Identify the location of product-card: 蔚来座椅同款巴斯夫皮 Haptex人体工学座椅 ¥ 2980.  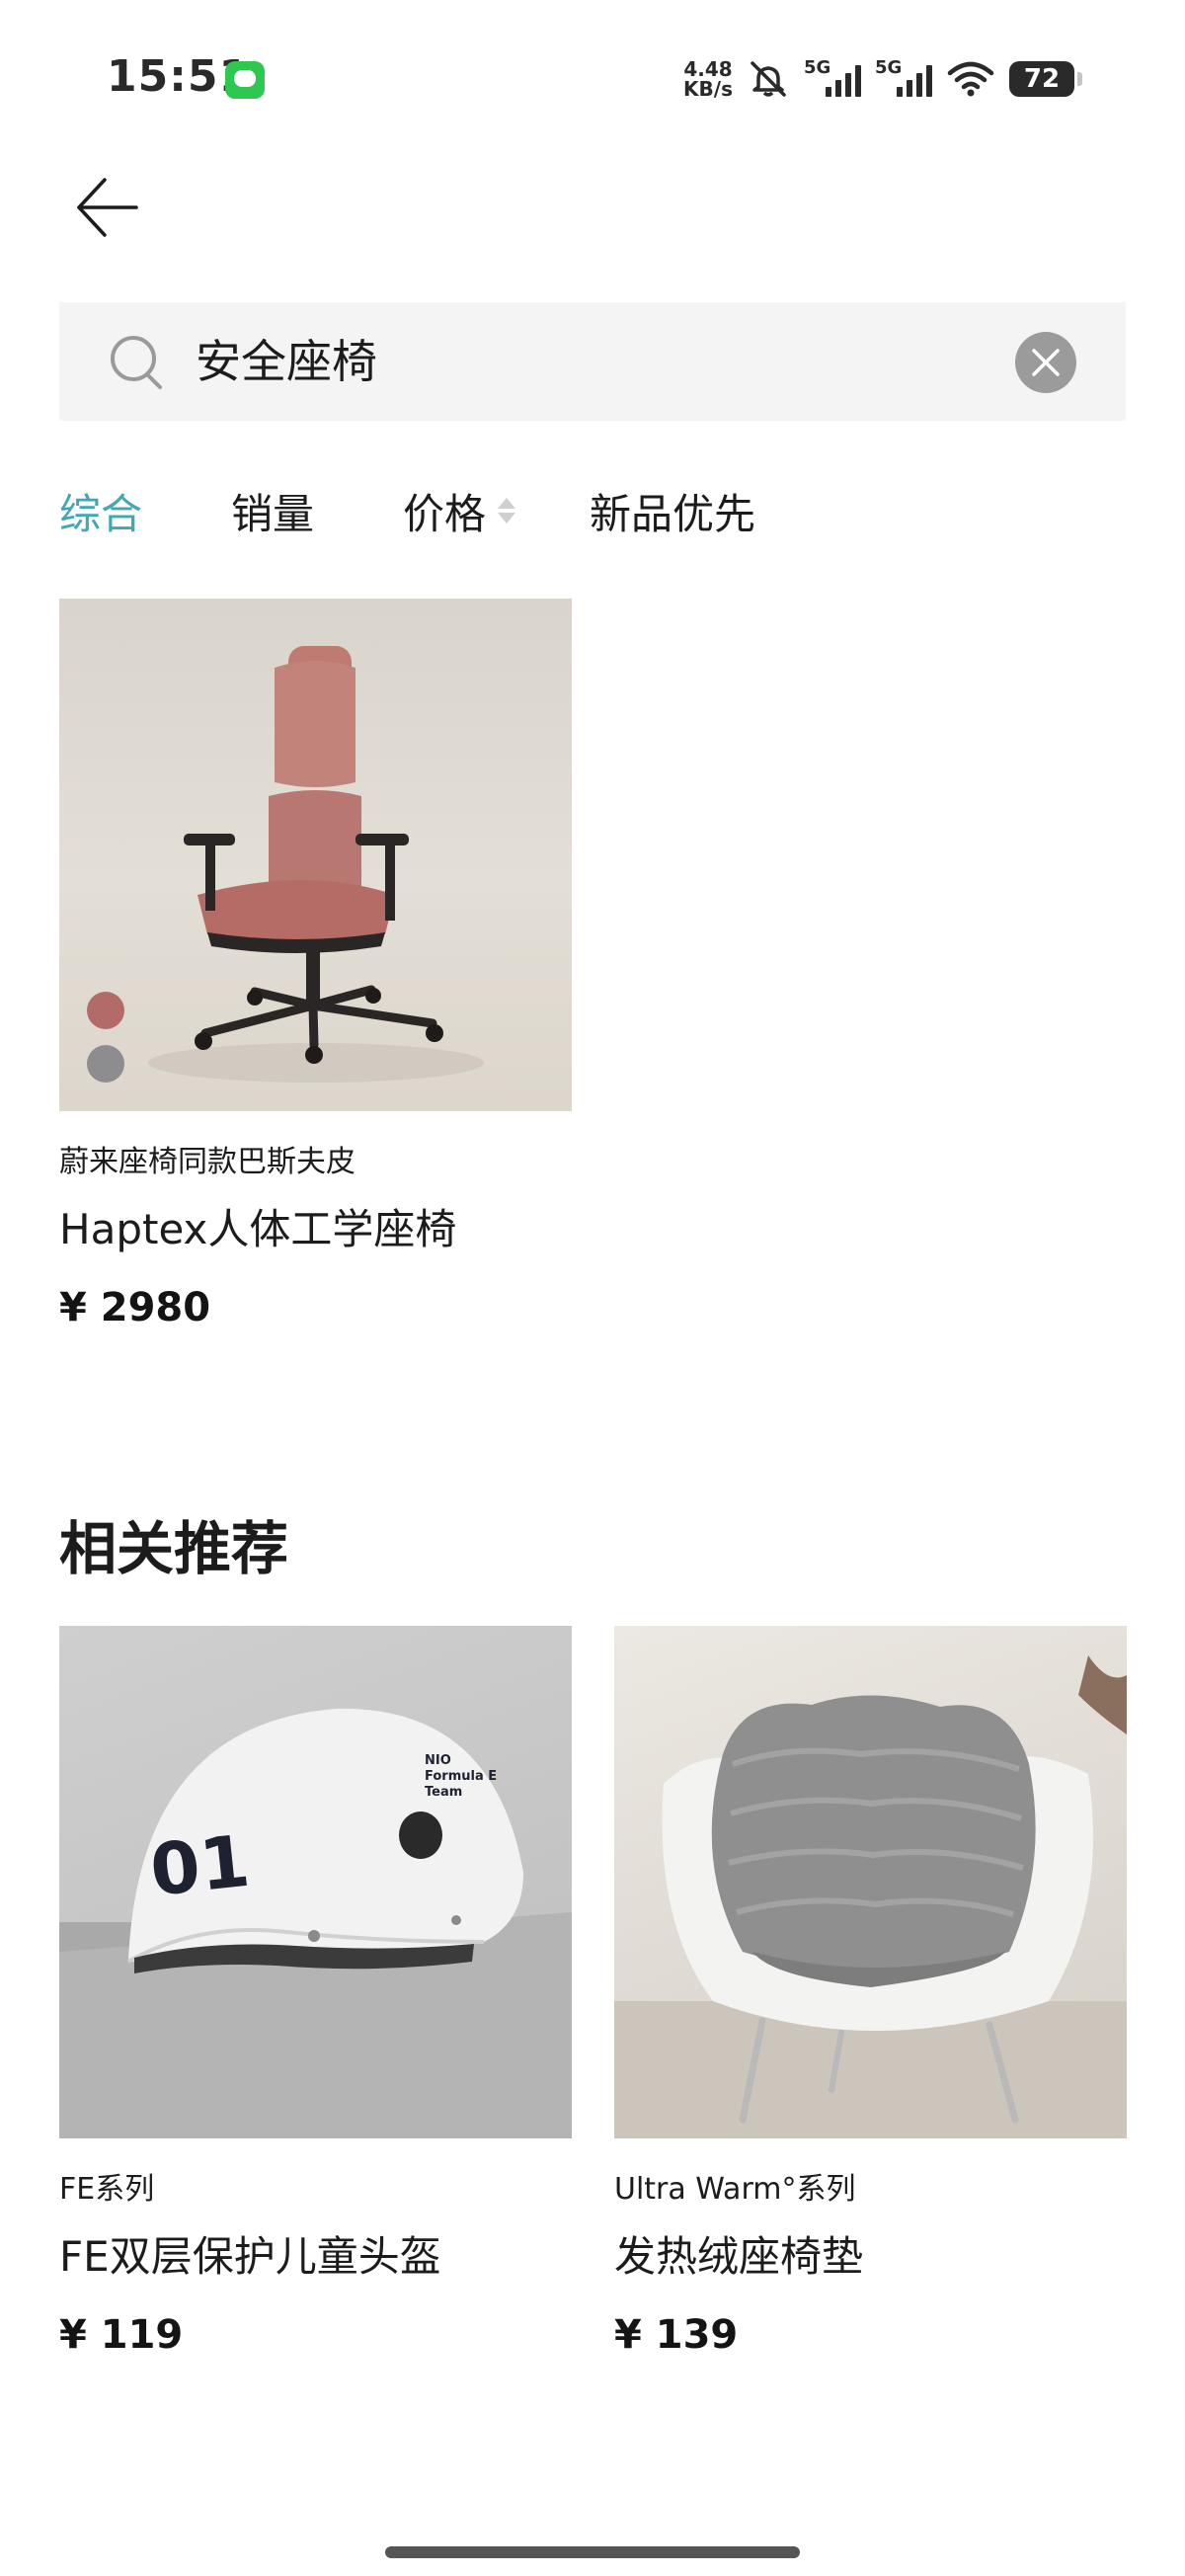
(315, 966).